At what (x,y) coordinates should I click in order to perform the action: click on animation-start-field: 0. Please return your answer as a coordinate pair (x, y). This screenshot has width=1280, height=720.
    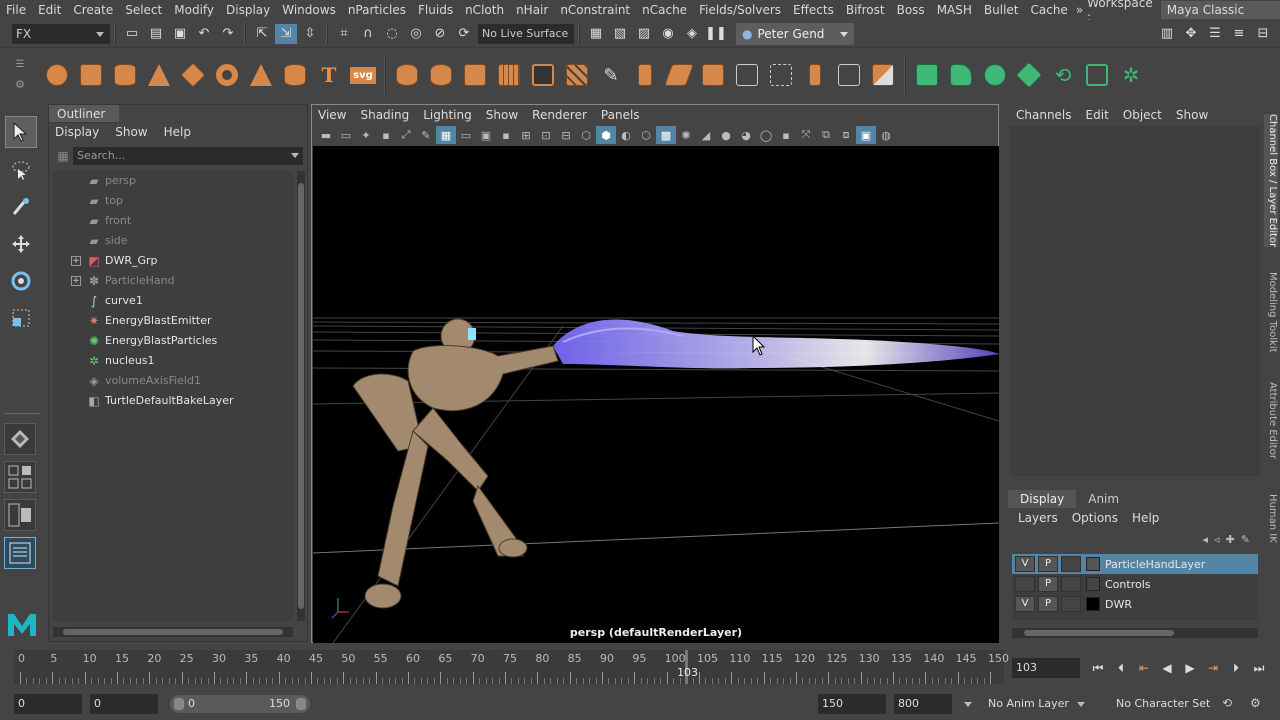
    Looking at the image, I should click on (124, 704).